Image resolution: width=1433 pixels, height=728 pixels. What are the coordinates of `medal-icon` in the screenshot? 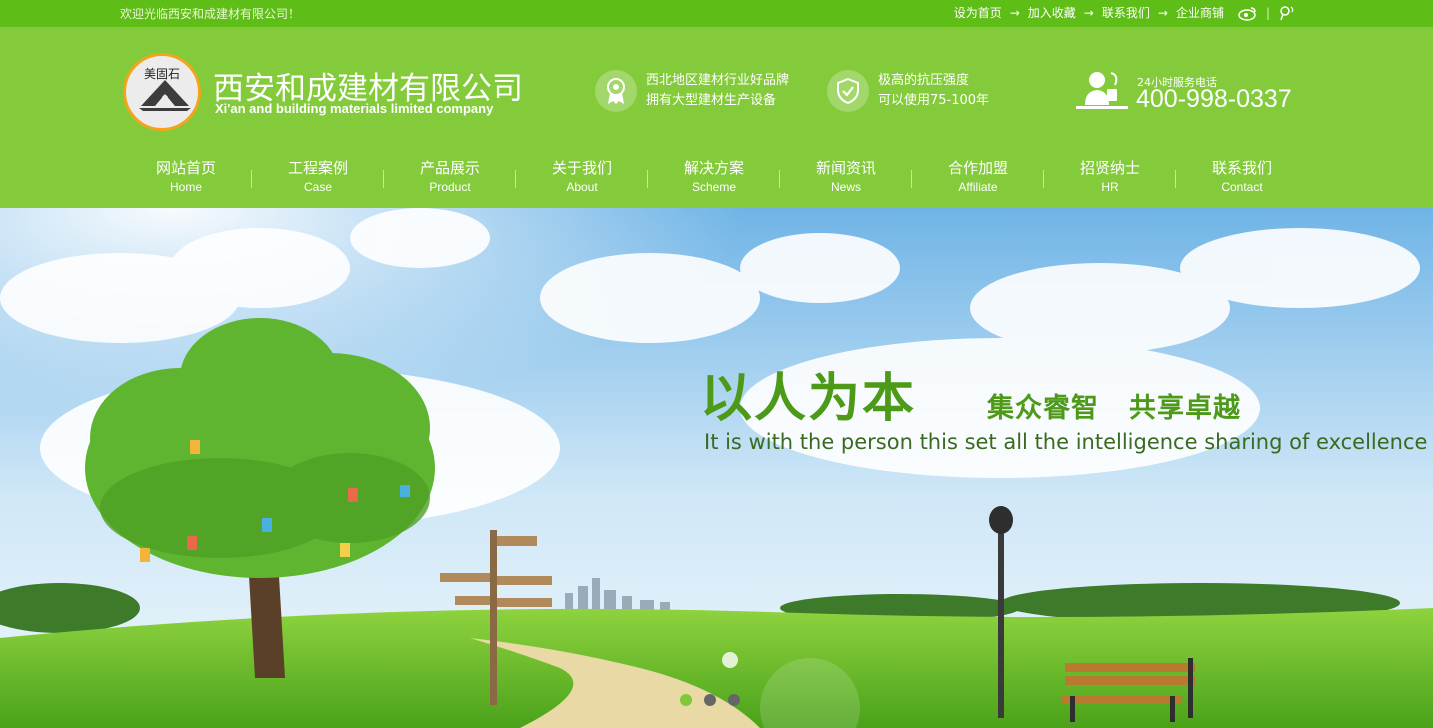 It's located at (616, 91).